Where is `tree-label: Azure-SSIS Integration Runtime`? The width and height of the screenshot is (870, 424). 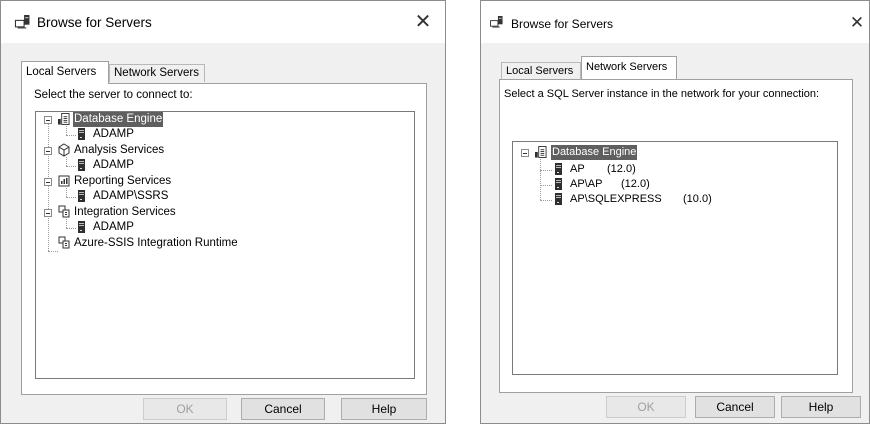 tree-label: Azure-SSIS Integration Runtime is located at coordinates (156, 243).